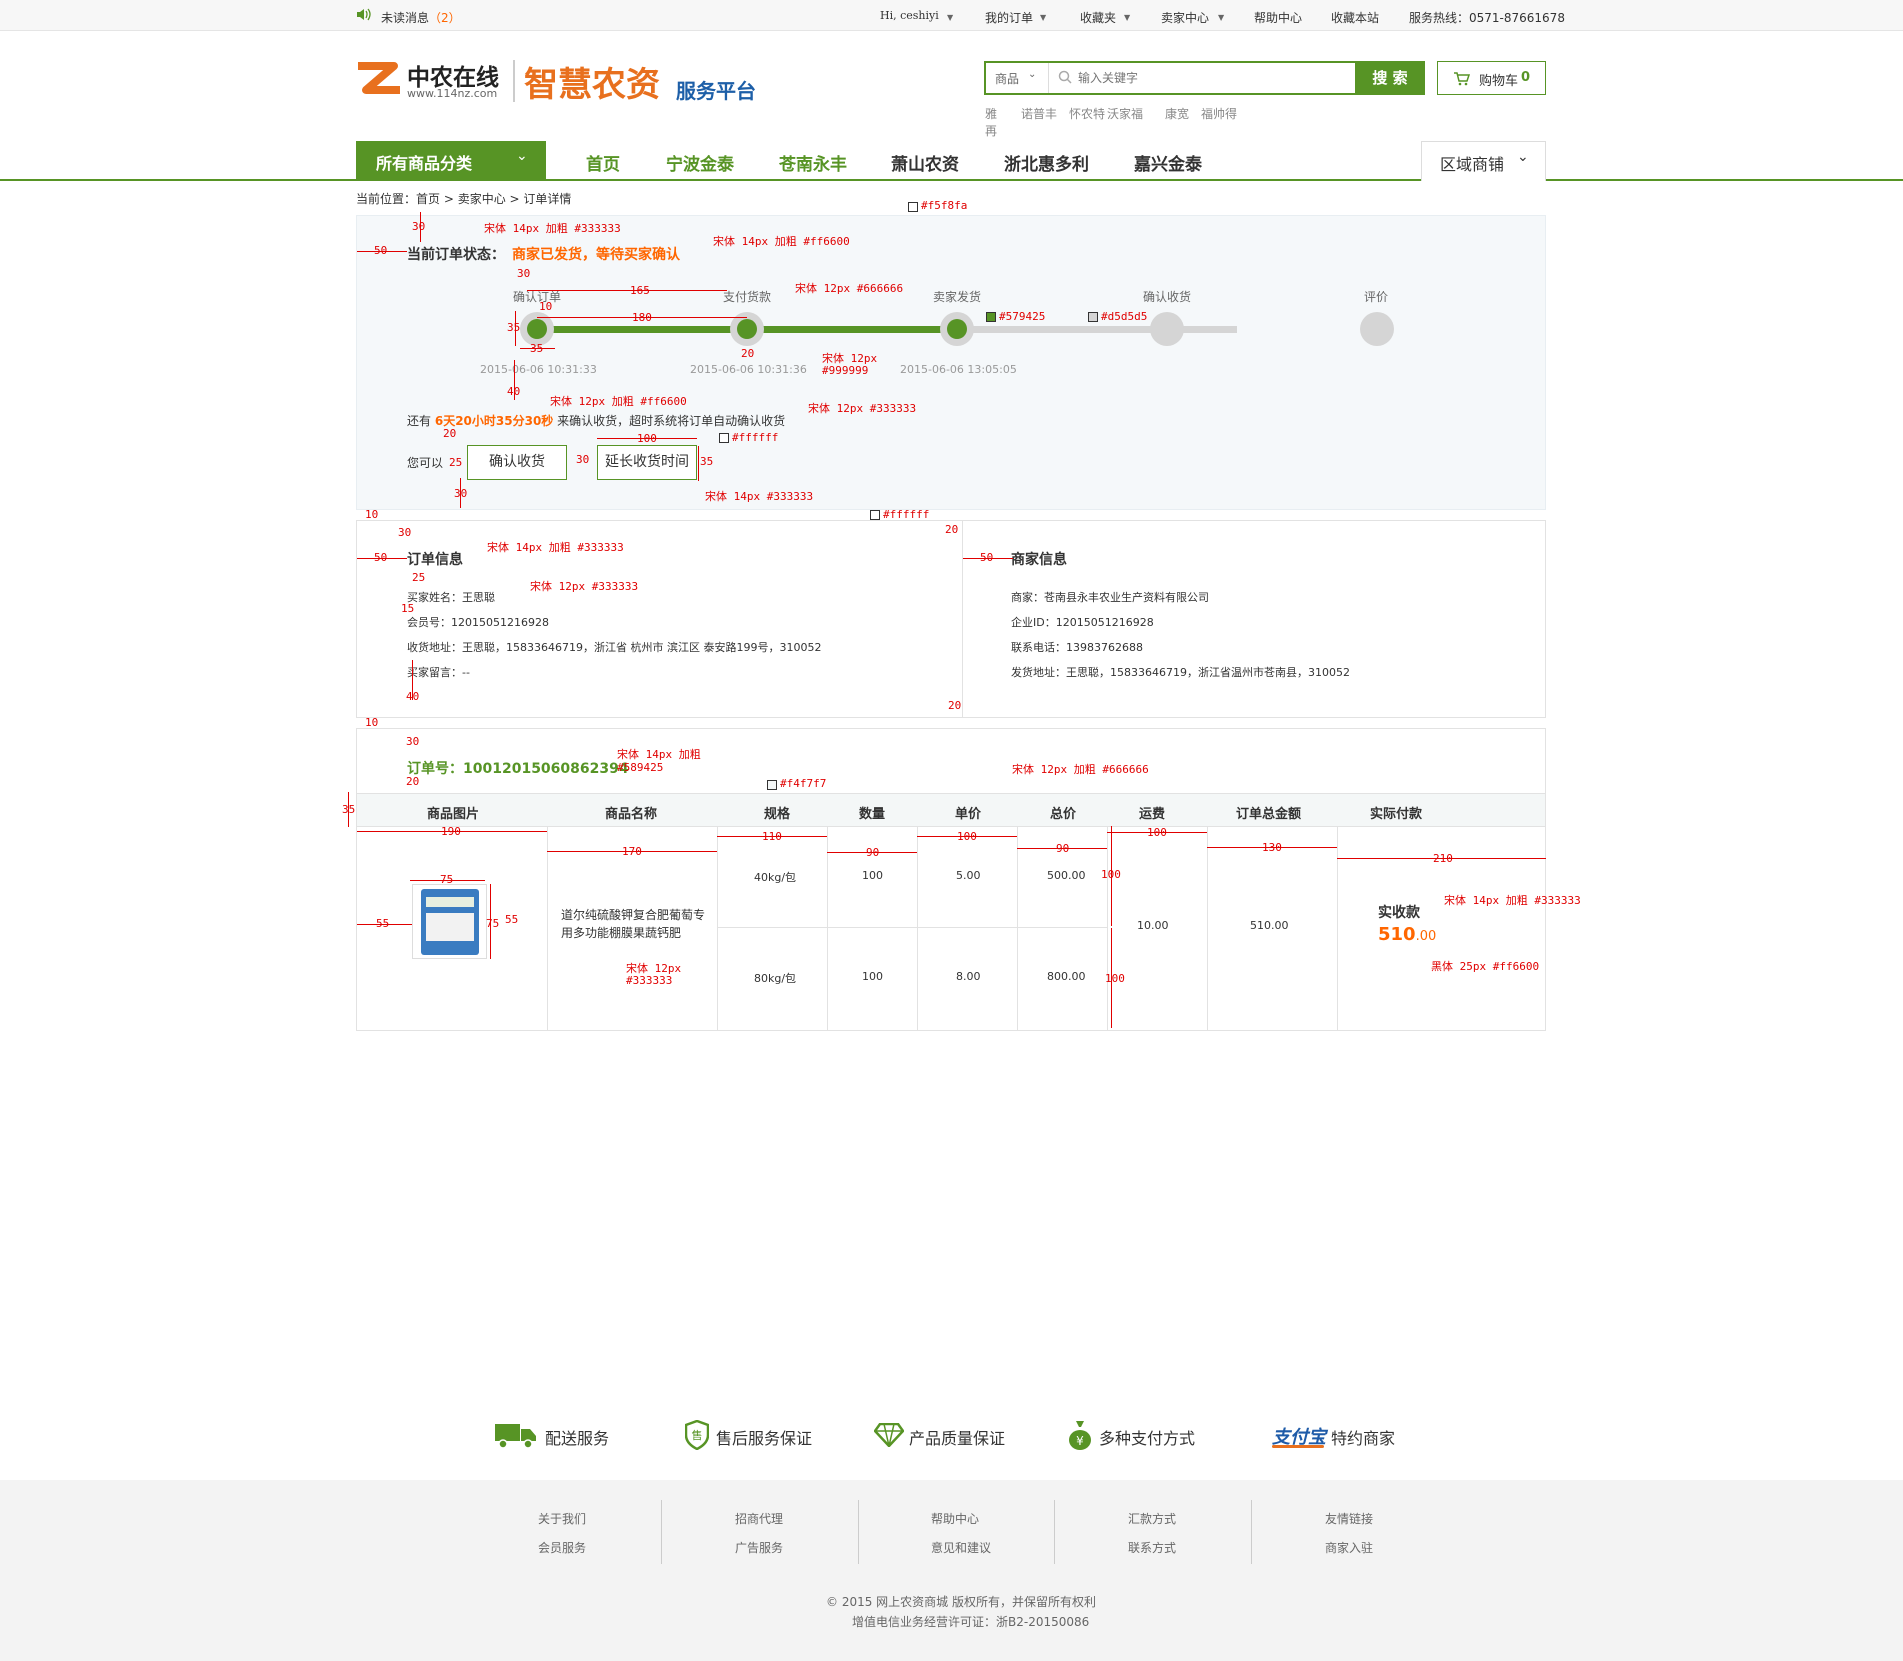 The width and height of the screenshot is (1903, 1661). What do you see at coordinates (1512, 900) in the screenshot?
I see `annotation: 宋体 14px 加粗 #333333` at bounding box center [1512, 900].